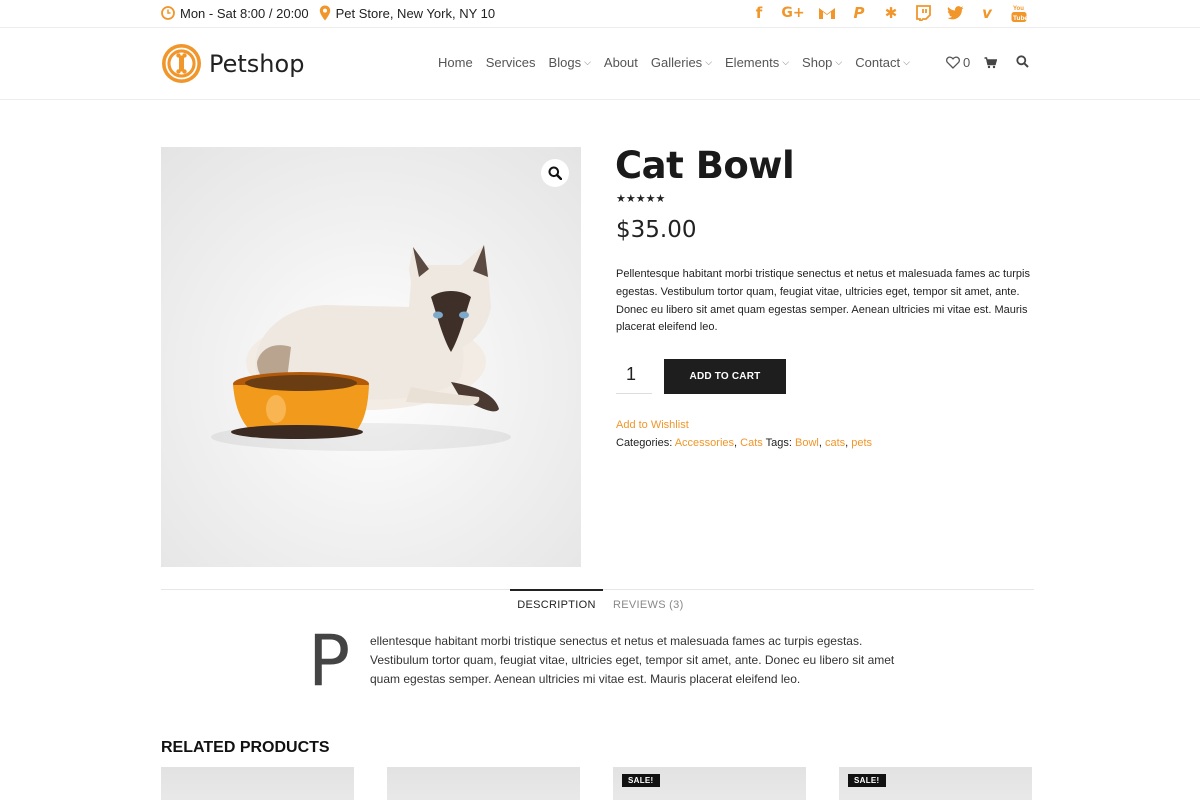 This screenshot has width=1200, height=800. What do you see at coordinates (329, 661) in the screenshot?
I see `dropcap-letter: P` at bounding box center [329, 661].